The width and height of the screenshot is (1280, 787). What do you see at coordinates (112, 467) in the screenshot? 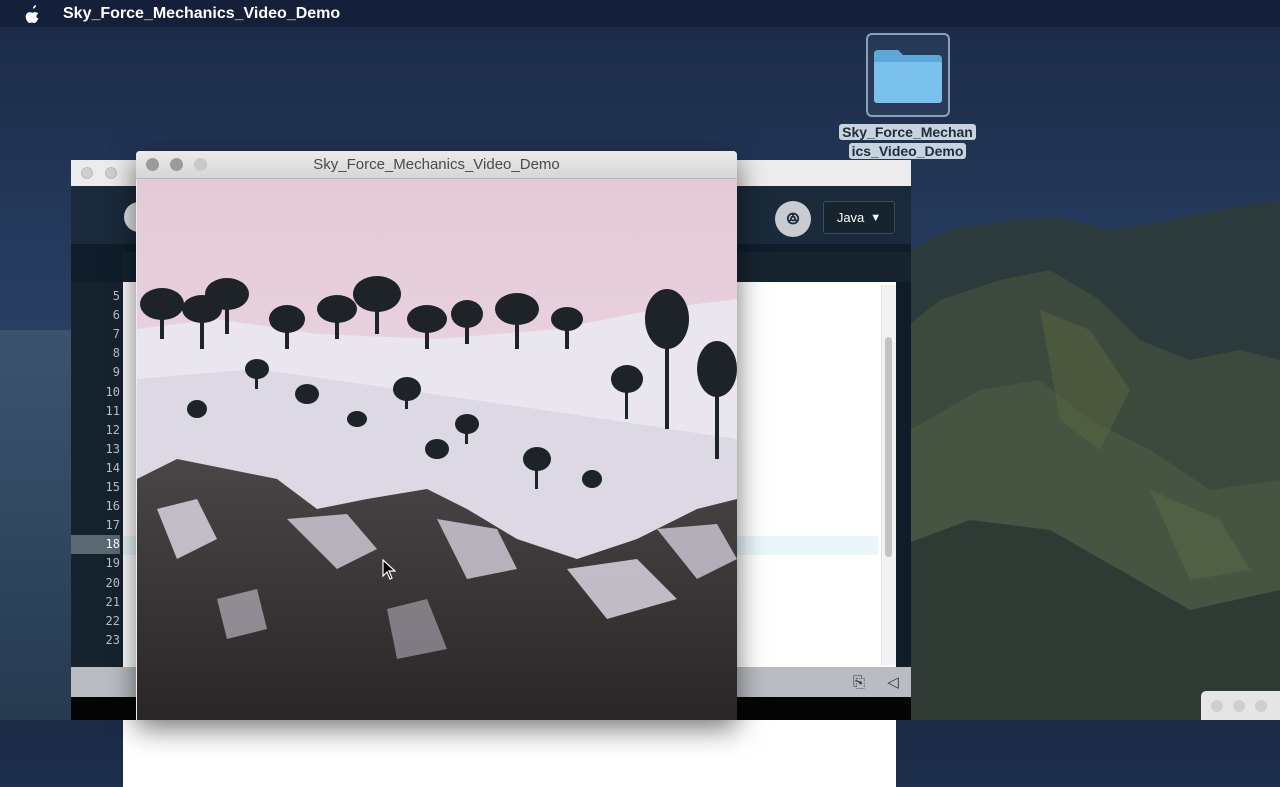
I see `line-number: 14` at bounding box center [112, 467].